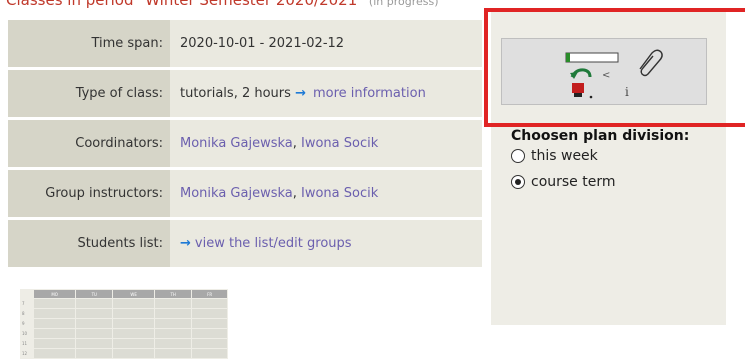 The image size is (745, 359). Describe the element at coordinates (173, 294) in the screenshot. I see `schedule-day: TH` at that location.